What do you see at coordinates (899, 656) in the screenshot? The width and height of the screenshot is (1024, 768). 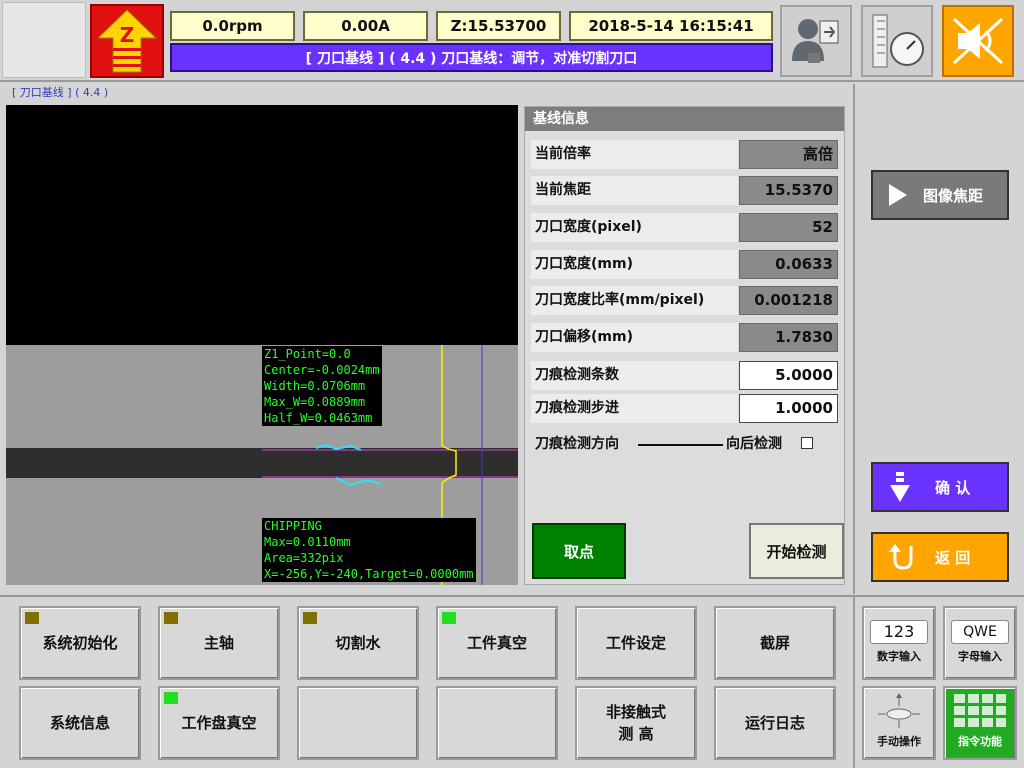 I see `button-label: 数字输入` at bounding box center [899, 656].